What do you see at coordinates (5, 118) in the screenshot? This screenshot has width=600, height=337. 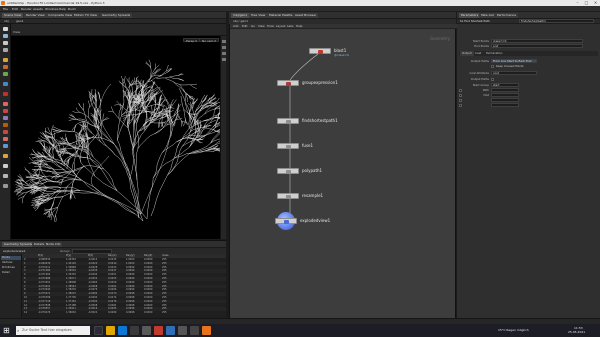 I see `select-mode-icon` at bounding box center [5, 118].